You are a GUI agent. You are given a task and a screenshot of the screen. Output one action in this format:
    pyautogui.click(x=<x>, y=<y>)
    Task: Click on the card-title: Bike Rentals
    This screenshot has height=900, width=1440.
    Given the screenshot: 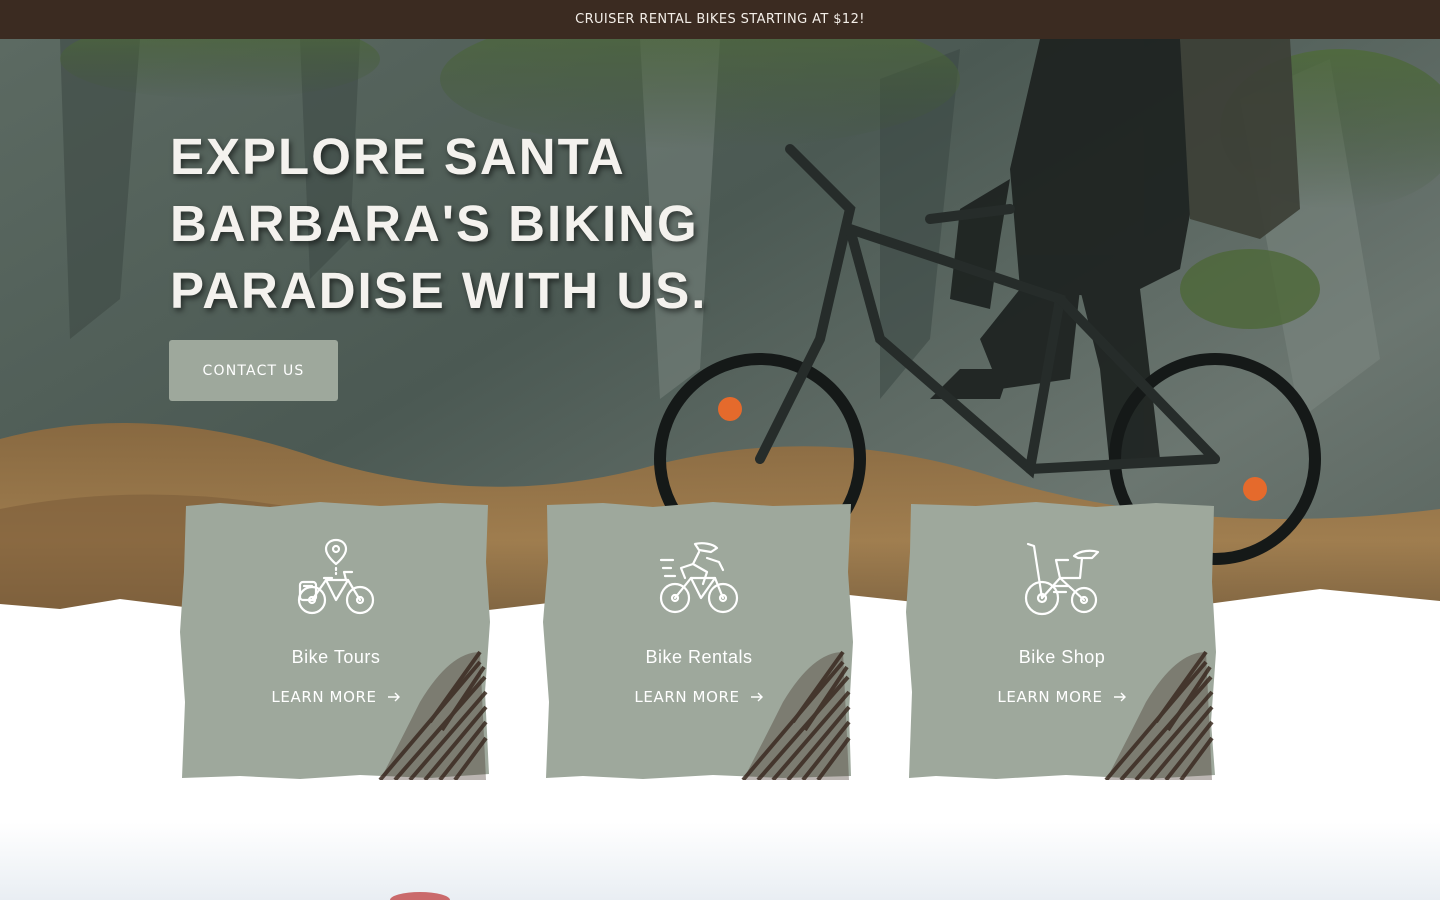 What is the action you would take?
    pyautogui.click(x=699, y=657)
    